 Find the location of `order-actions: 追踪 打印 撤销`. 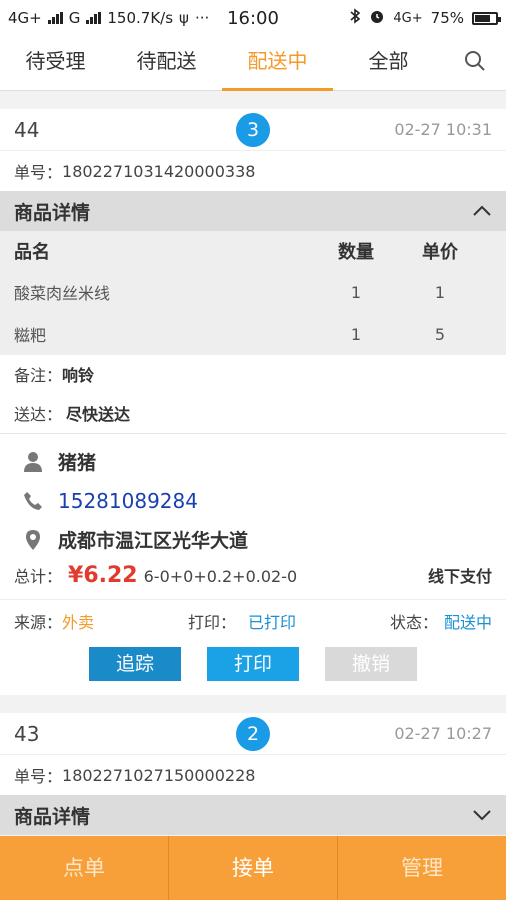

order-actions: 追踪 打印 撤销 is located at coordinates (253, 668).